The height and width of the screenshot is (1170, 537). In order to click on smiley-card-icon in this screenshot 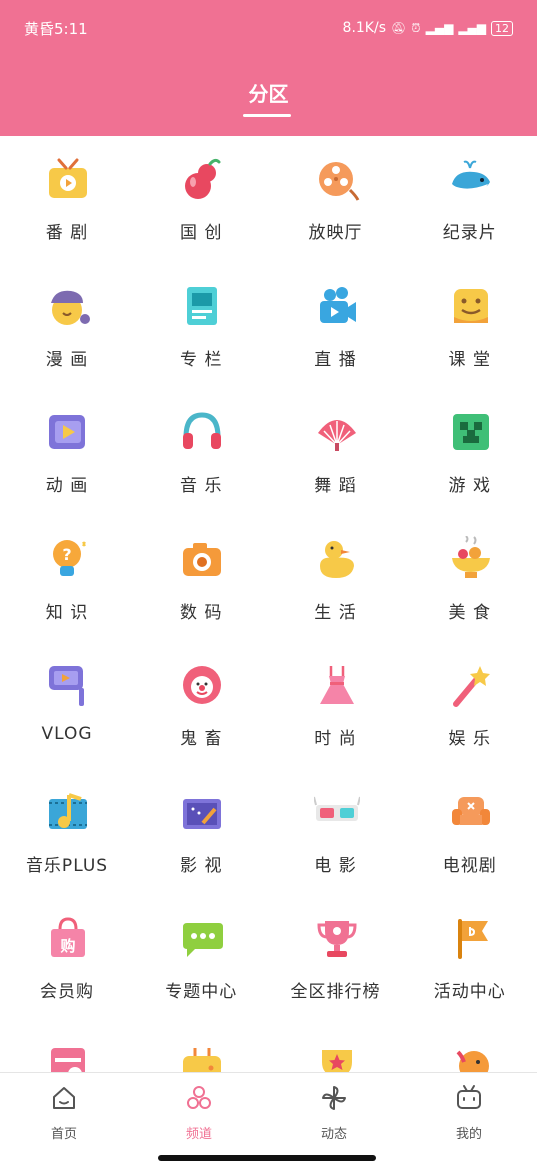, I will do `click(470, 305)`.